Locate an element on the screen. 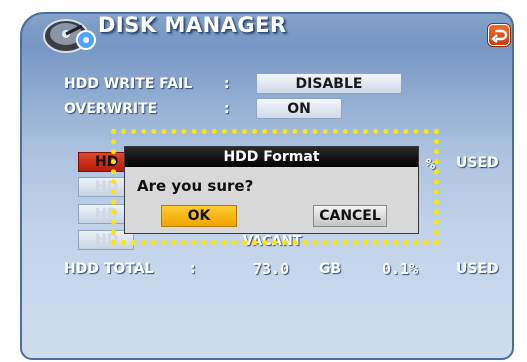 This screenshot has width=527, height=362. hdd-used-label: USED is located at coordinates (477, 163).